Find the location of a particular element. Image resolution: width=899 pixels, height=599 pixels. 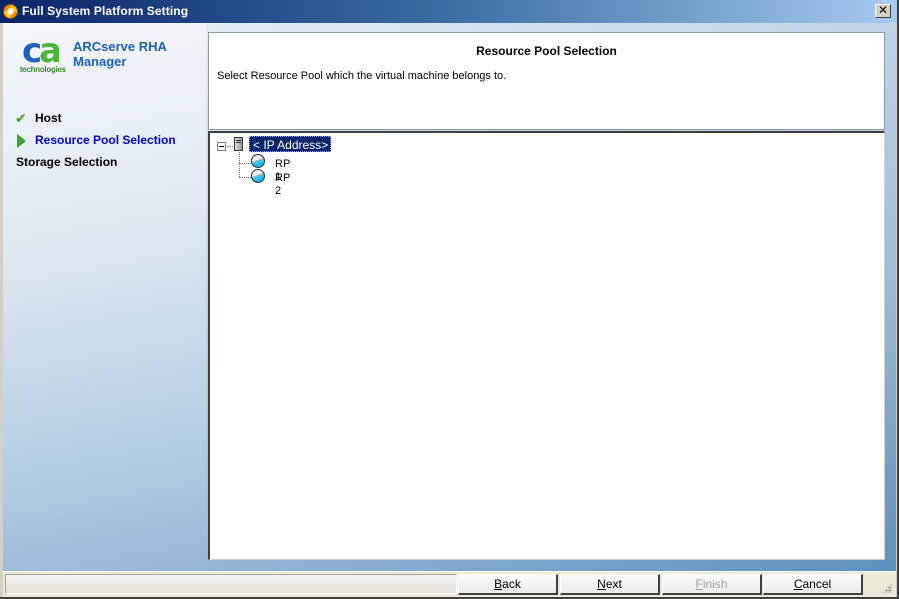

app-icon is located at coordinates (10, 11).